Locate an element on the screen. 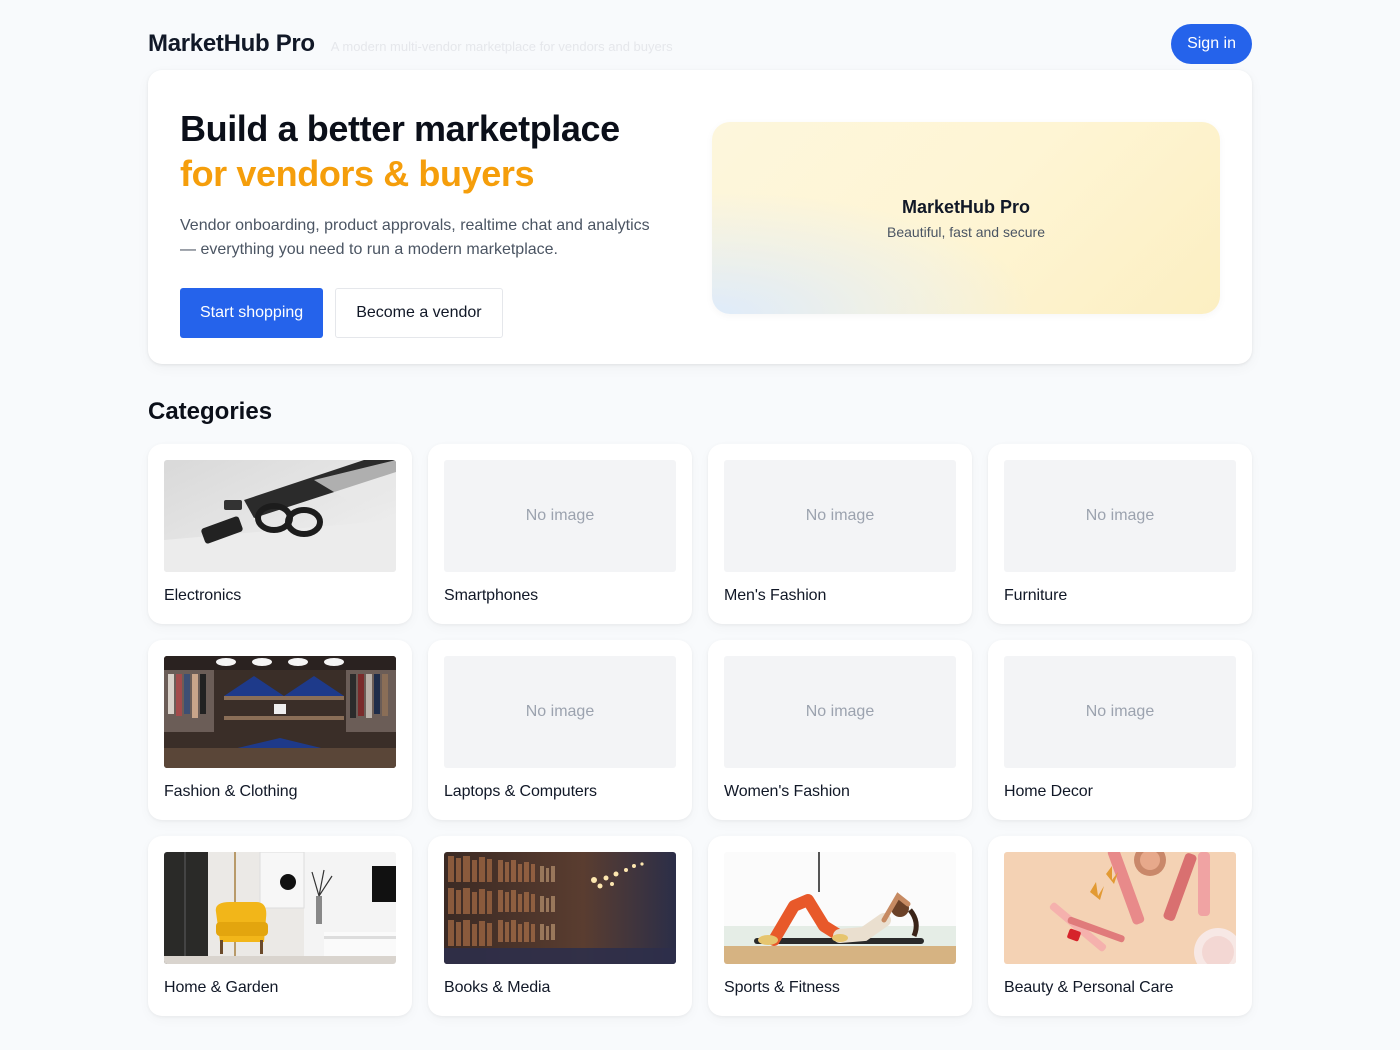  category-card-home-decor: No image Home Decor is located at coordinates (1120, 730).